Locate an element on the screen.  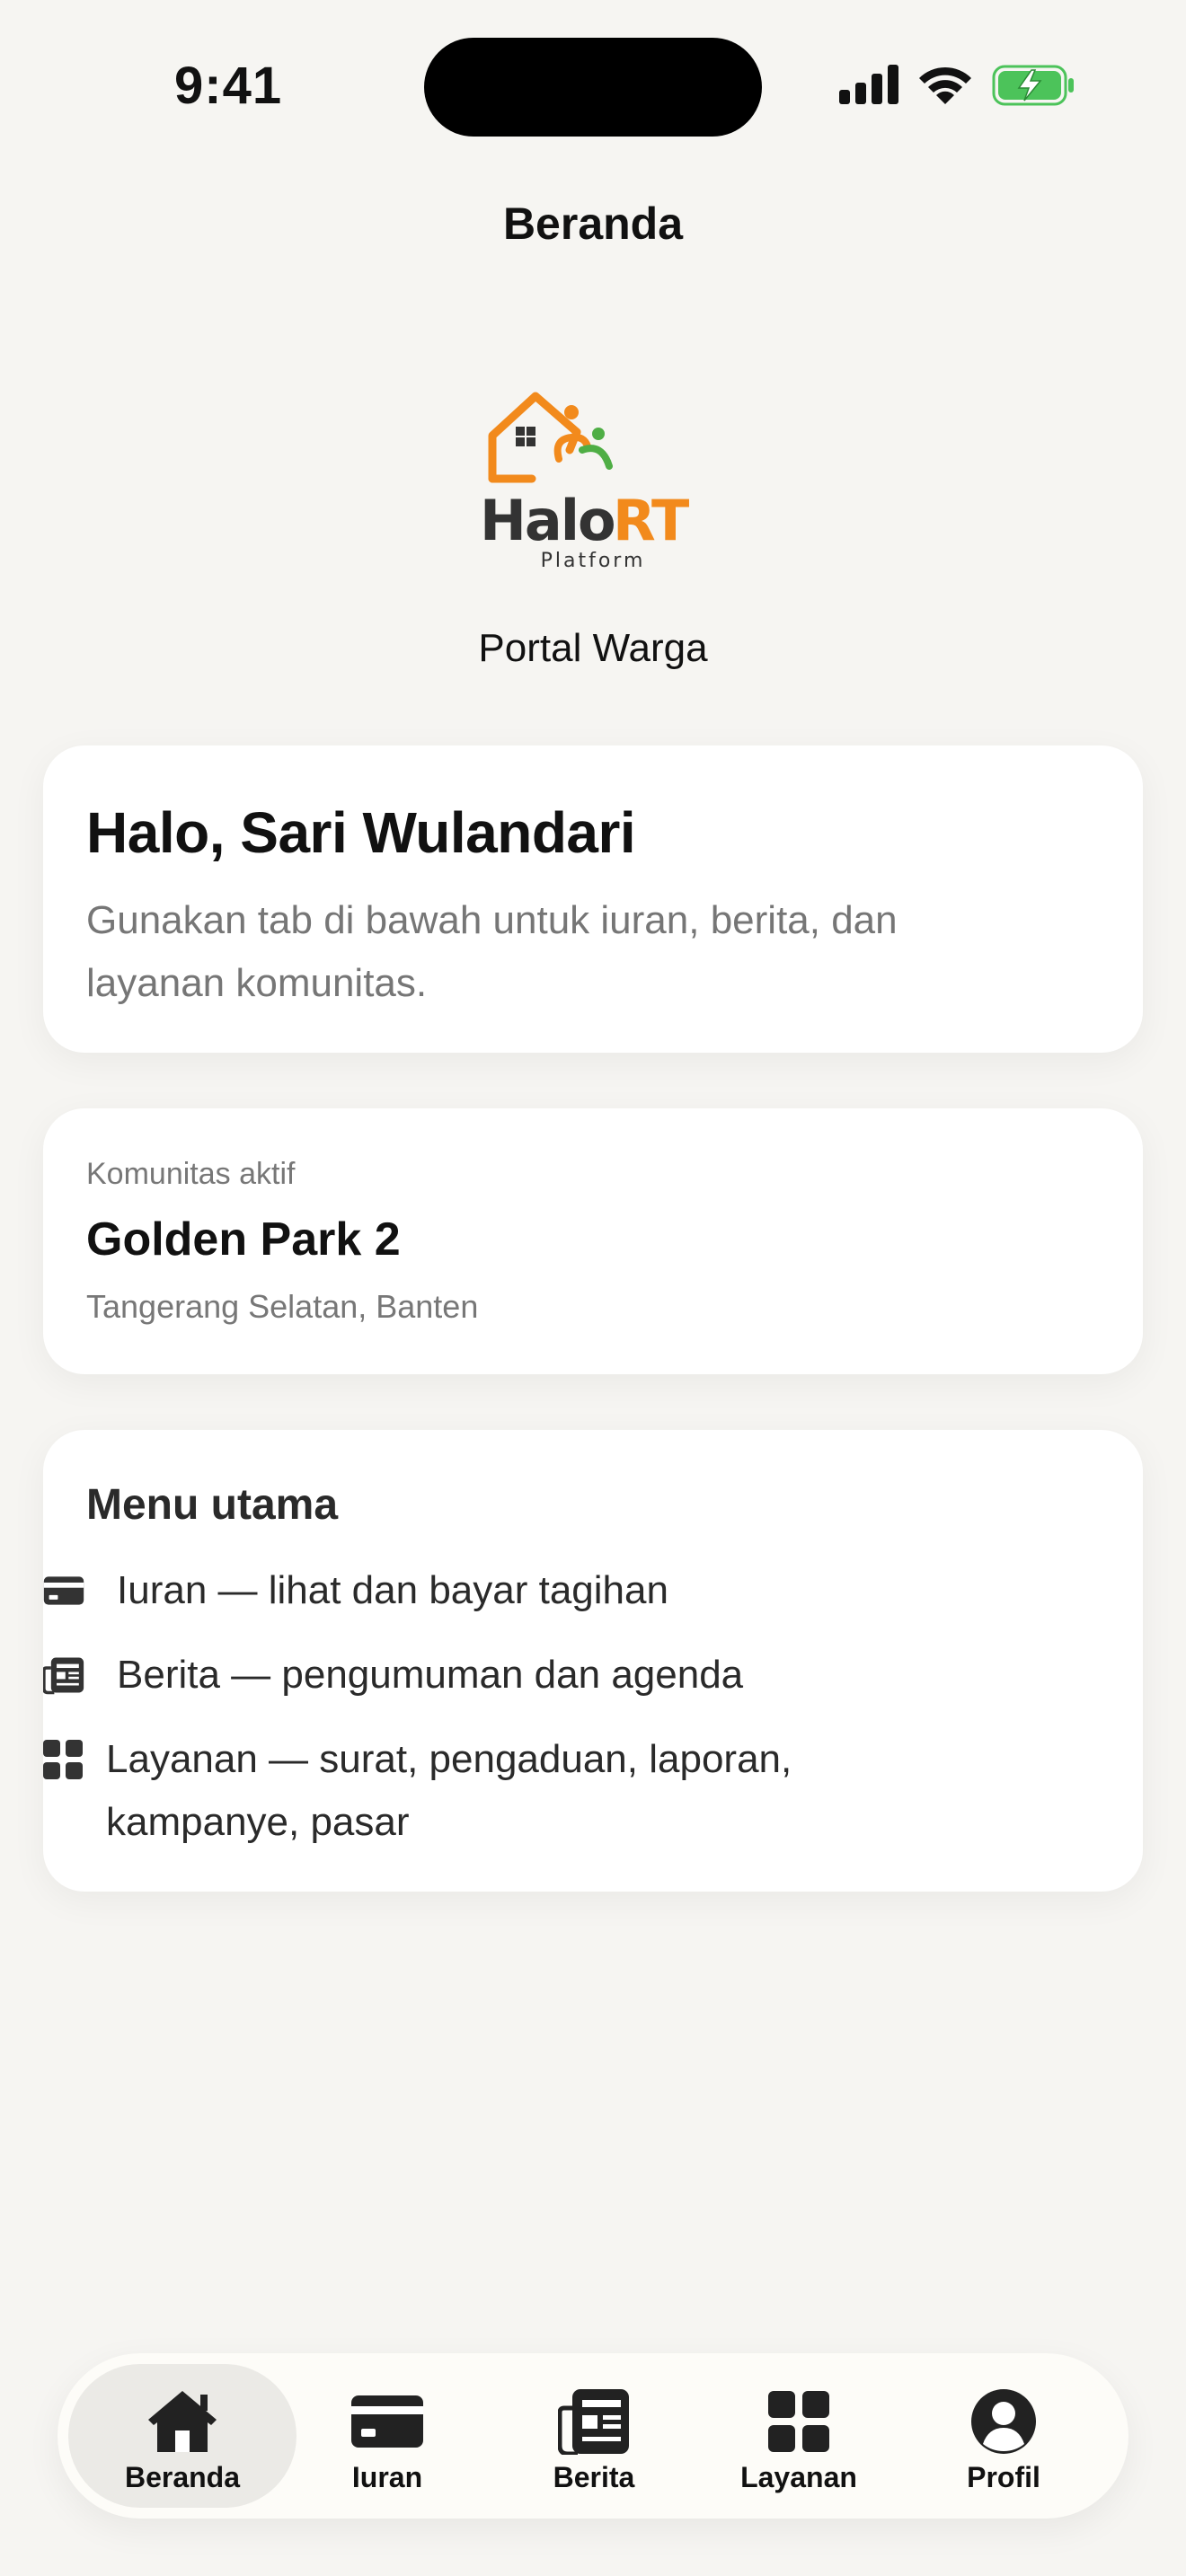
logo-tagline: Platform is located at coordinates (593, 561).